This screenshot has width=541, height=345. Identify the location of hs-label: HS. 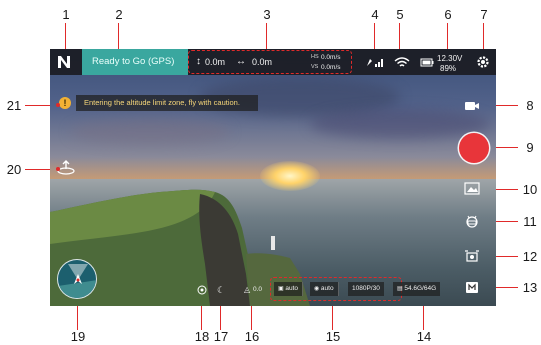
(315, 57).